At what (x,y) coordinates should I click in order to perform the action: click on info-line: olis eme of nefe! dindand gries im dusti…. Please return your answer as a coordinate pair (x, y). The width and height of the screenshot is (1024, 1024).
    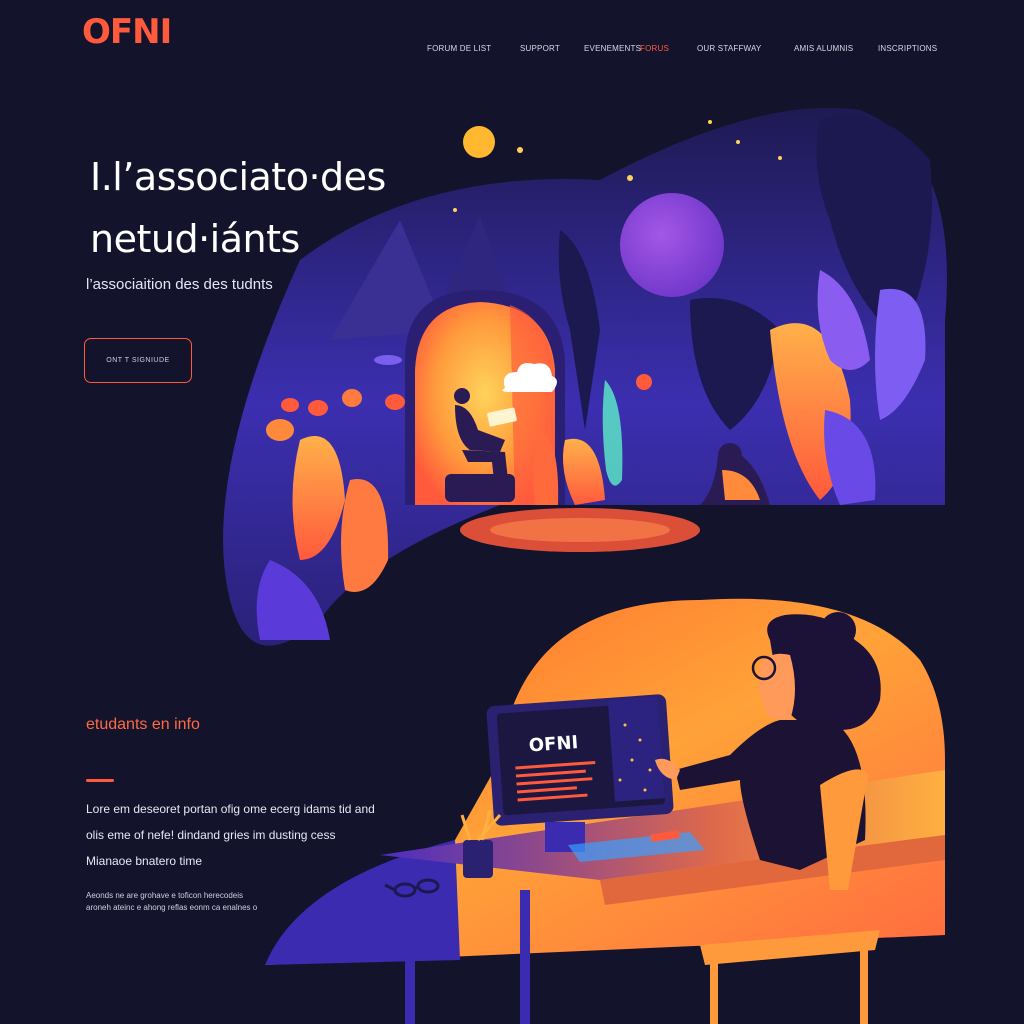
    Looking at the image, I should click on (211, 835).